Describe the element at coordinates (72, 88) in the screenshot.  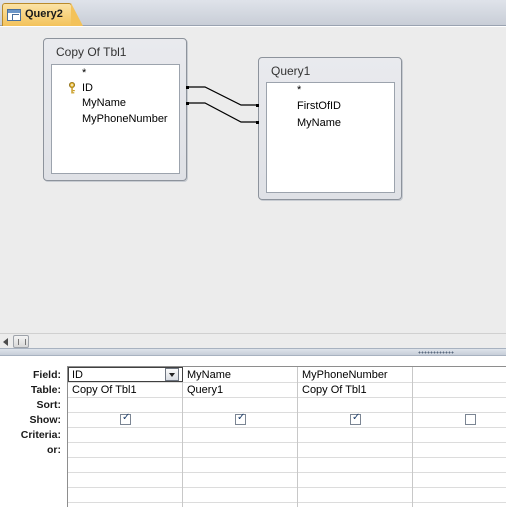
I see `primary-key-icon` at that location.